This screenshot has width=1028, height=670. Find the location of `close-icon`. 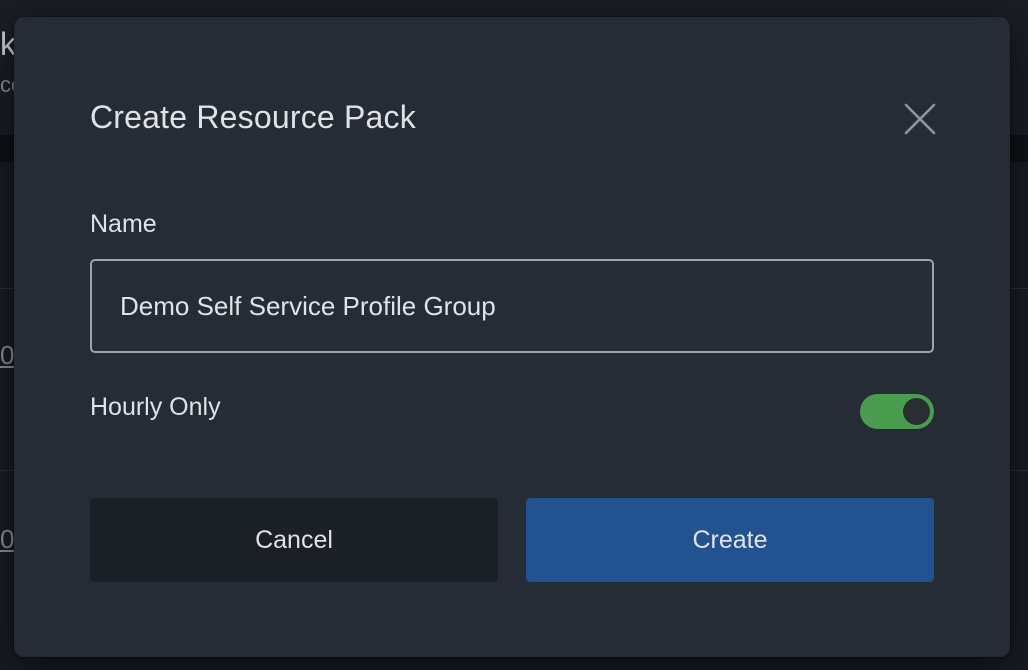

close-icon is located at coordinates (920, 119).